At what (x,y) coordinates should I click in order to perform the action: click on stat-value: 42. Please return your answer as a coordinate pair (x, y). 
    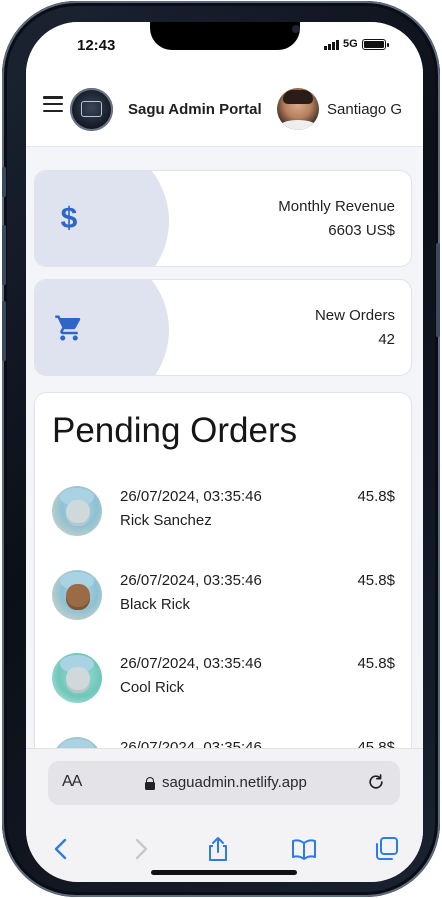
    Looking at the image, I should click on (386, 339).